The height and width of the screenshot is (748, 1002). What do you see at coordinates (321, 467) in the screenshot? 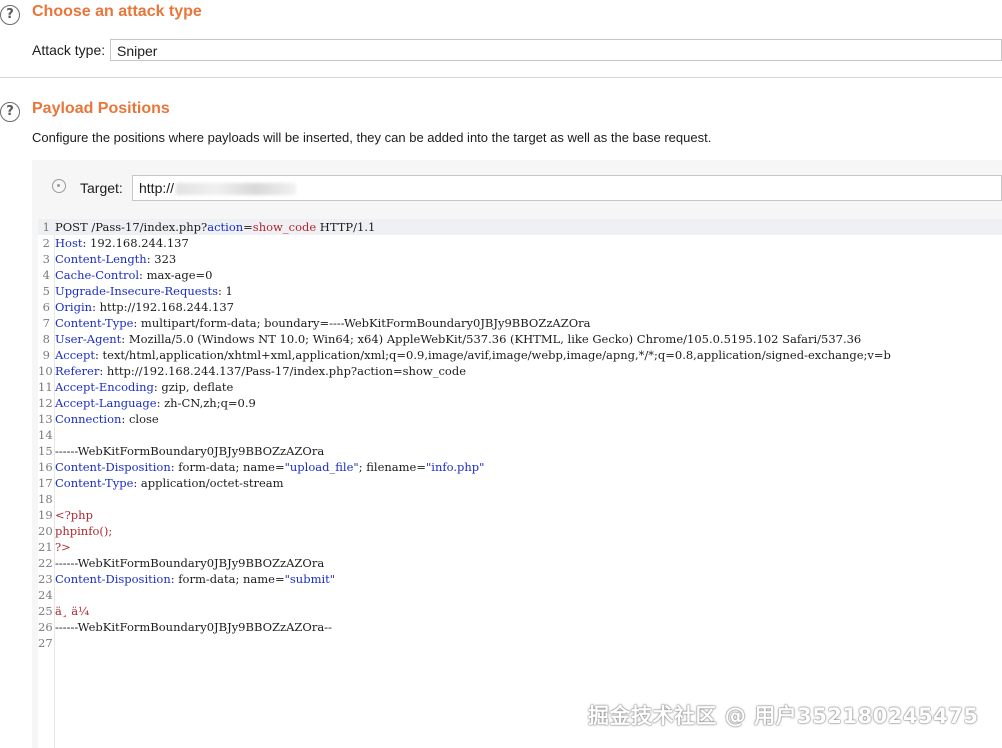
I see `request-token: "upload_file"` at bounding box center [321, 467].